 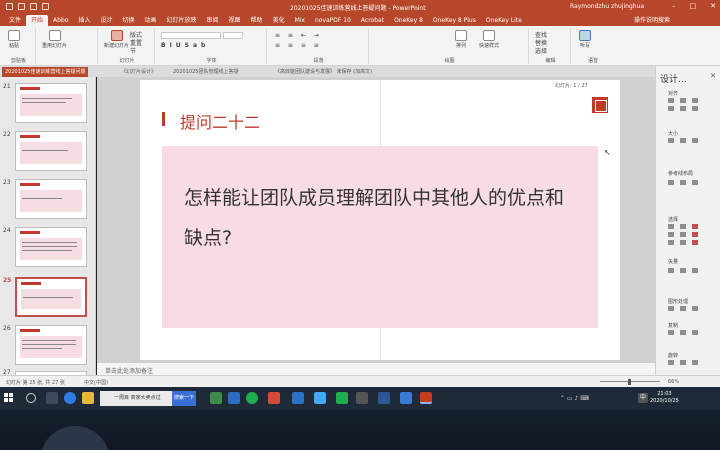 I want to click on user-name: Raymondzhu zhujinghua, so click(x=607, y=6).